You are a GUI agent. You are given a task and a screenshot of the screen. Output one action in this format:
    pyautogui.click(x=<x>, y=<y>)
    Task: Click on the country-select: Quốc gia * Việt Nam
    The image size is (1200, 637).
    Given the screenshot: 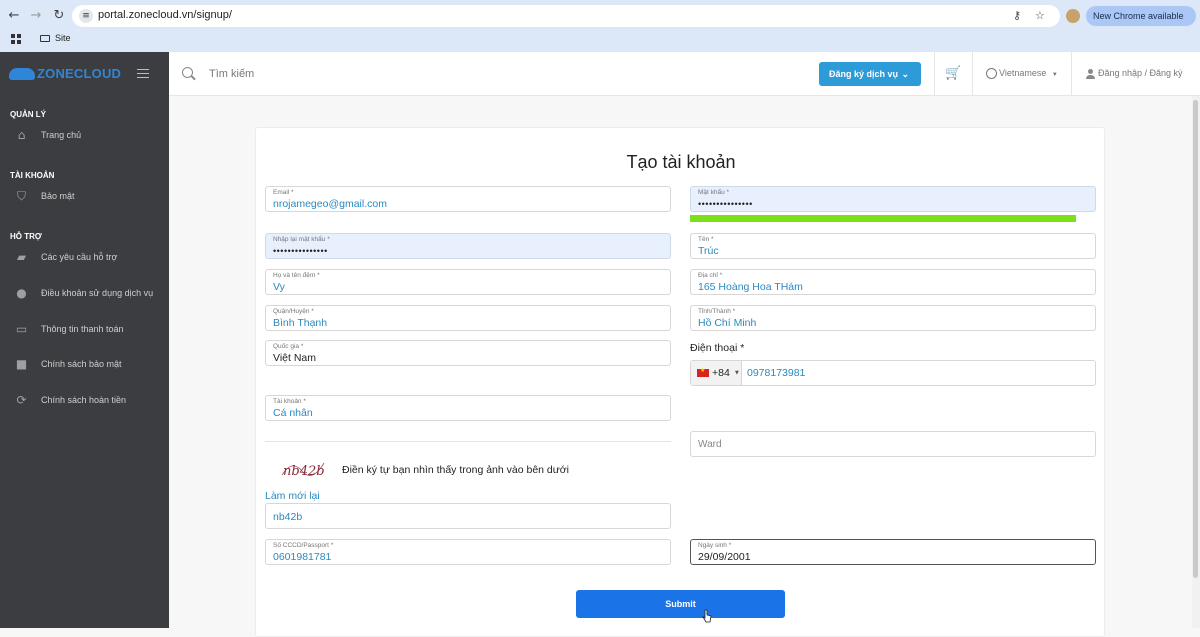 What is the action you would take?
    pyautogui.click(x=468, y=353)
    